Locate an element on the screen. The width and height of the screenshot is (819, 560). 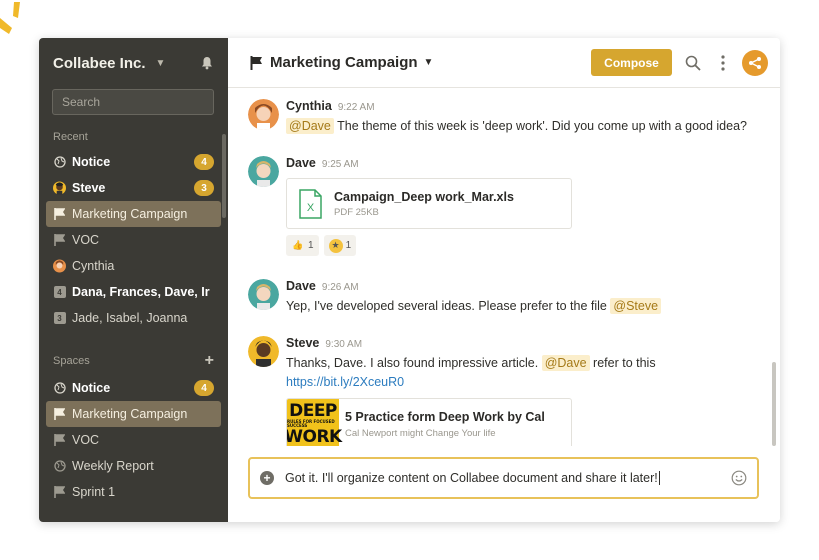
reaction-bar: 👍 1 ★ 1 is located at coordinates (518, 245).